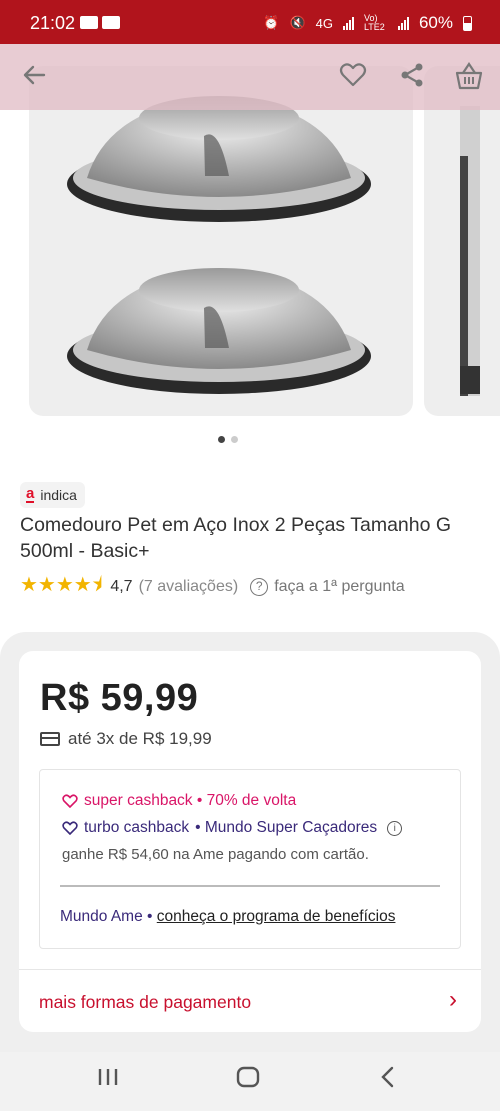  What do you see at coordinates (106, 916) in the screenshot?
I see `mundo-ame-label: Mundo Ame •` at bounding box center [106, 916].